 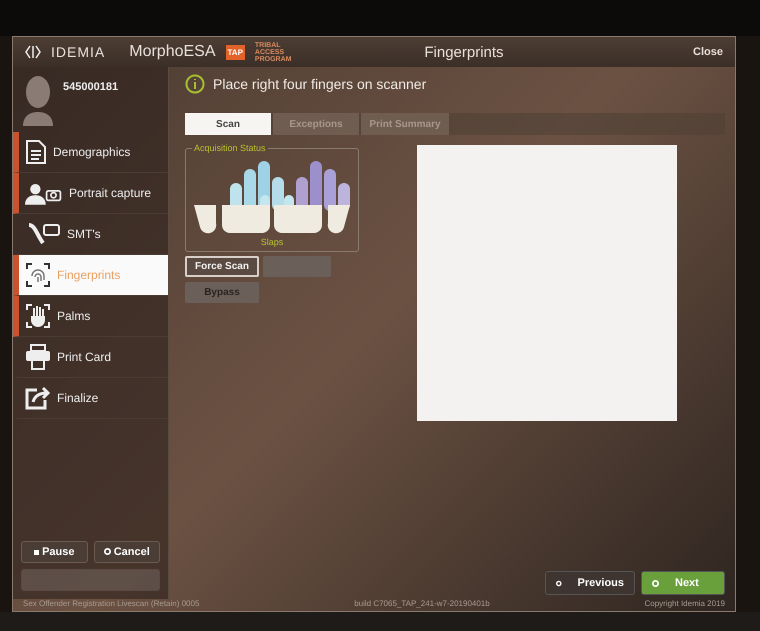 What do you see at coordinates (464, 52) in the screenshot?
I see `window-title: Fingerprints` at bounding box center [464, 52].